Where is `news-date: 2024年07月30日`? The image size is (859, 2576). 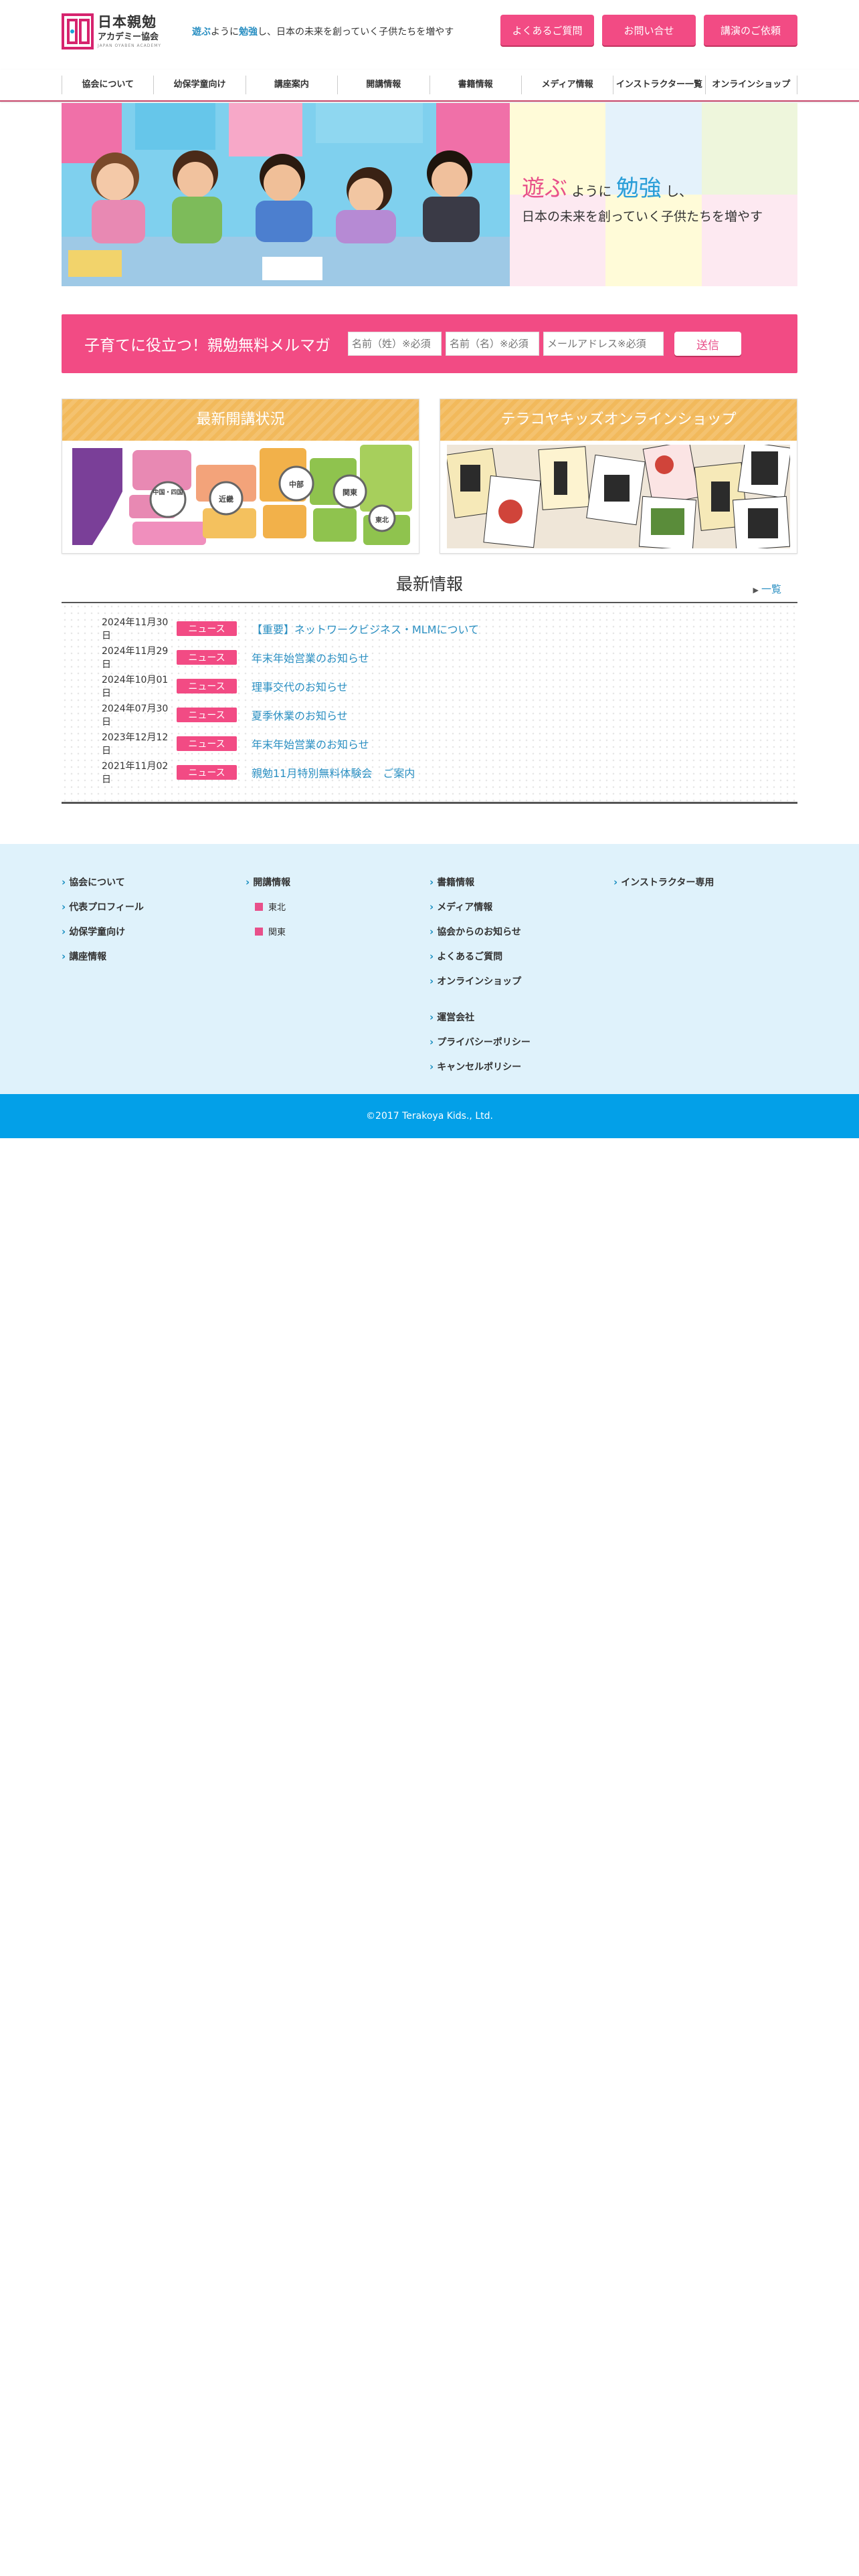 news-date: 2024年07月30日 is located at coordinates (136, 716).